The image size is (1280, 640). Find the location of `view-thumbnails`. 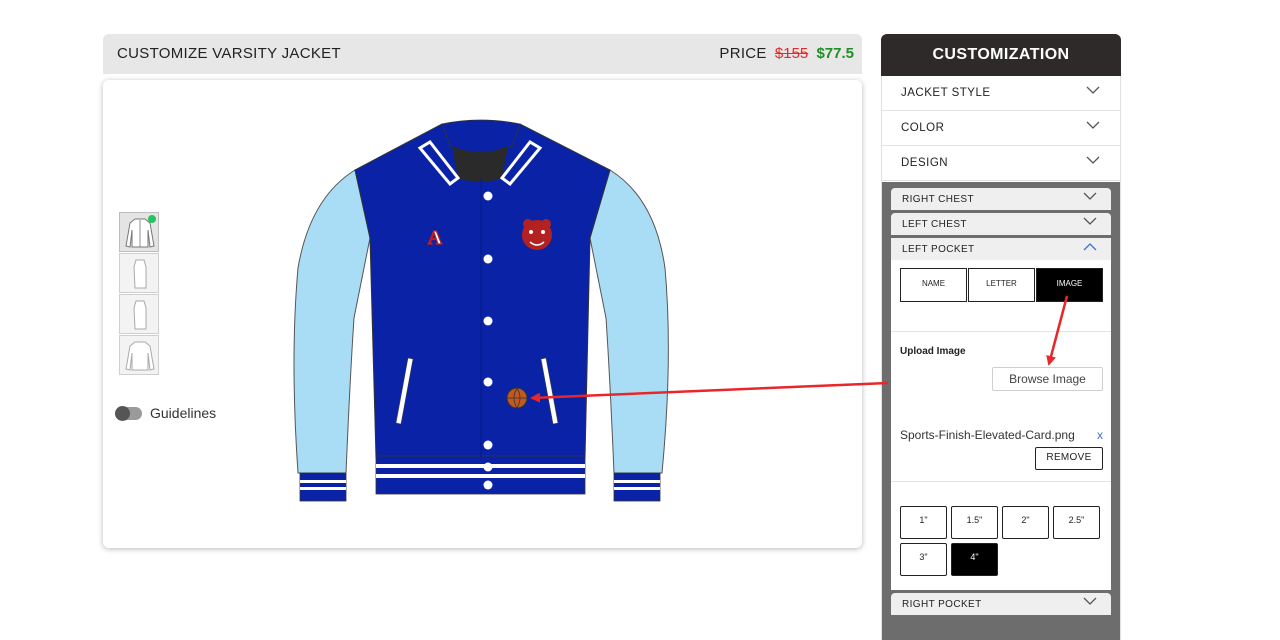

view-thumbnails is located at coordinates (140, 294).